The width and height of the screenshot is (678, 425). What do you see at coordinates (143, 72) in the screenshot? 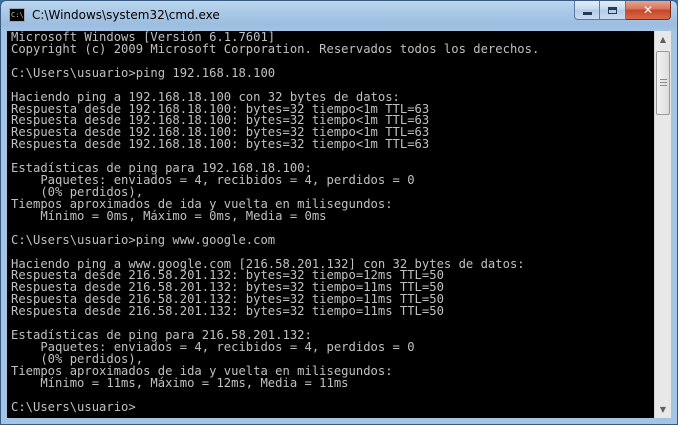
I see `console-line: C:\Users\usuario>ping 192.168.18.100` at bounding box center [143, 72].